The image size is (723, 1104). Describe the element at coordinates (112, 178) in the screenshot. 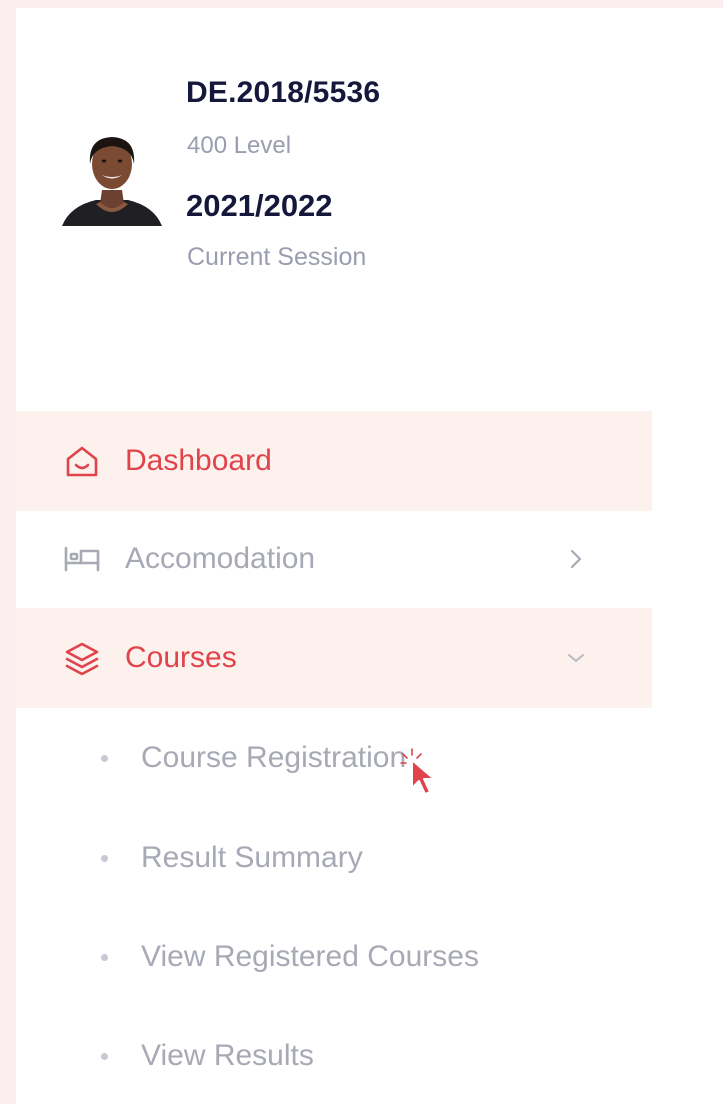

I see `avatar` at that location.